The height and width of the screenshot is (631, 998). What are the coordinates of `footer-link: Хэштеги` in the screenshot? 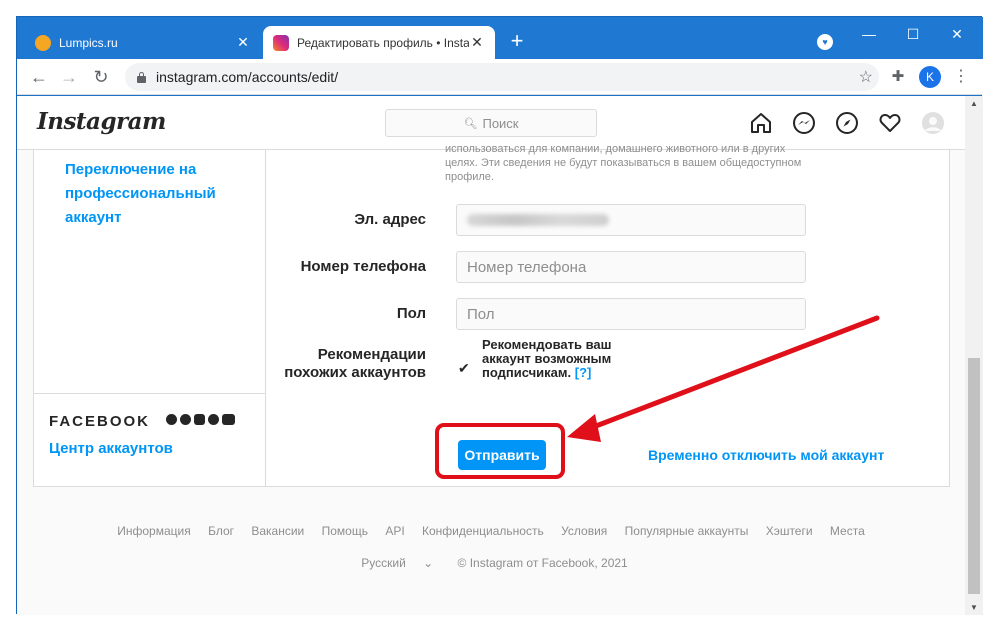 It's located at (789, 531).